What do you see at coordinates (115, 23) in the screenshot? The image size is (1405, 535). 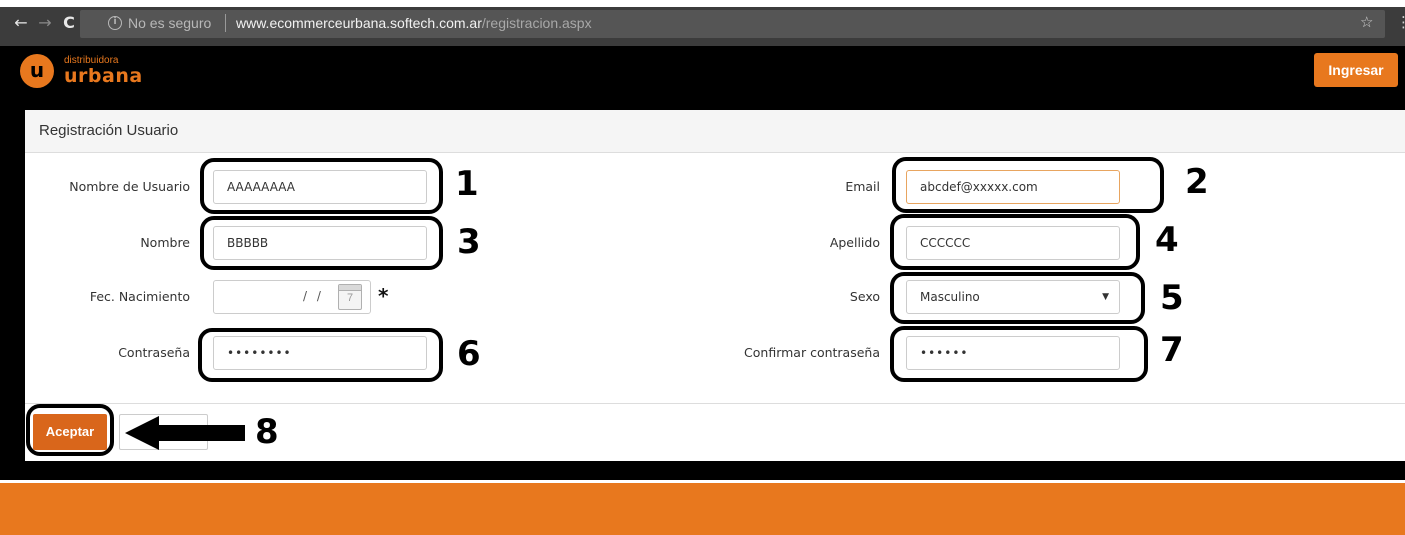 I see `info-icon: i` at bounding box center [115, 23].